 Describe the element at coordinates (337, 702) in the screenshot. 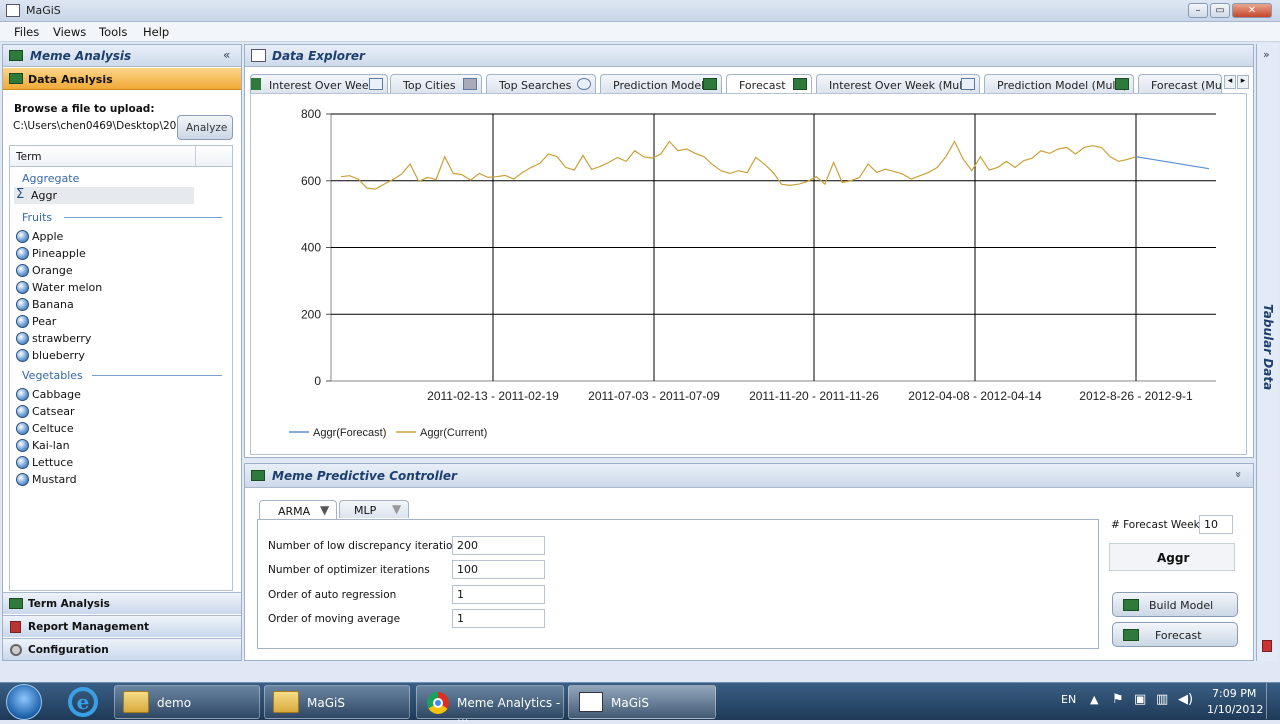

I see `taskbar-item-magis-folder: MaGiS` at that location.